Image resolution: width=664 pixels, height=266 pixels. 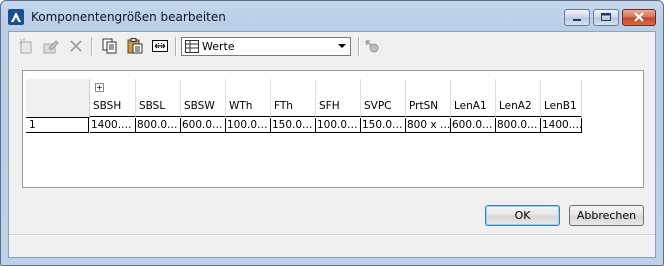 I want to click on view-select-value: Werte, so click(x=218, y=46).